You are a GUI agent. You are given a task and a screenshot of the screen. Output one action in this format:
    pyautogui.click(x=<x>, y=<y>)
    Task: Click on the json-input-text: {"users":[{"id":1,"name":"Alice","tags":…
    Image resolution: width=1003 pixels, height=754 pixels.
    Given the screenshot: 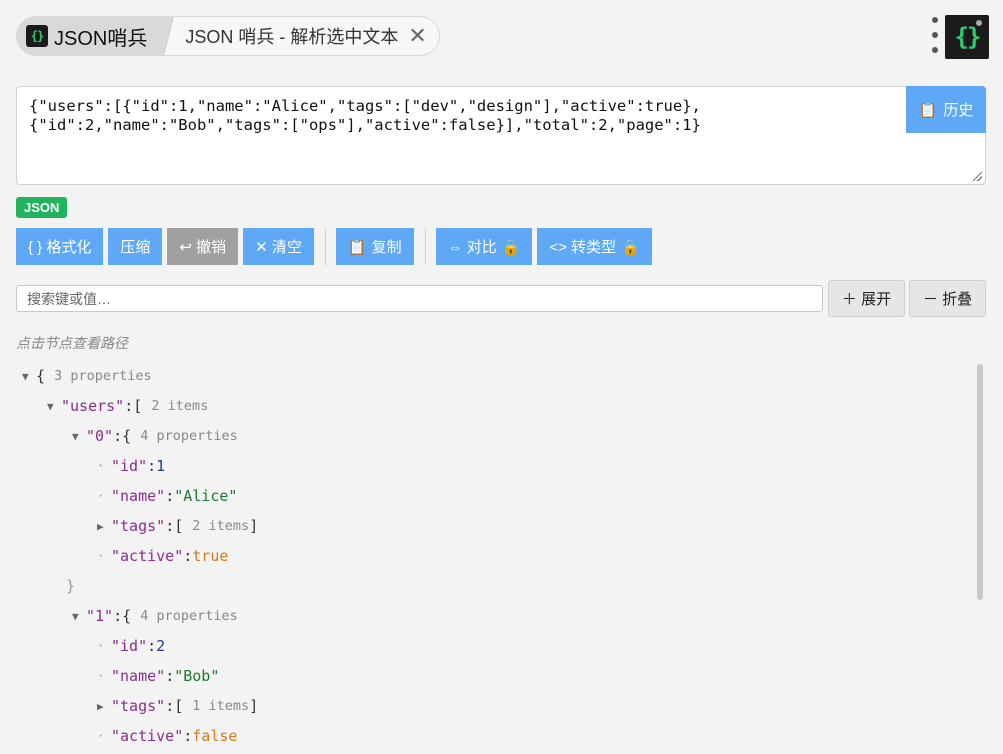 What is the action you would take?
    pyautogui.click(x=365, y=115)
    